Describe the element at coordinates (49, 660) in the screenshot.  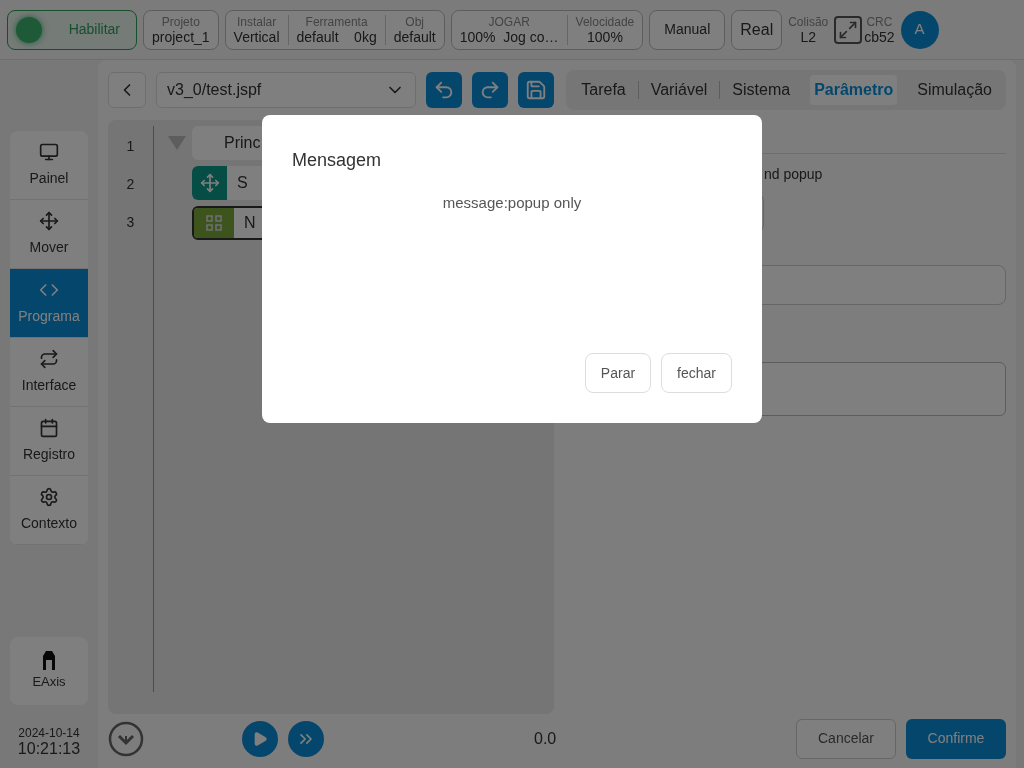
I see `eaxis-icon` at that location.